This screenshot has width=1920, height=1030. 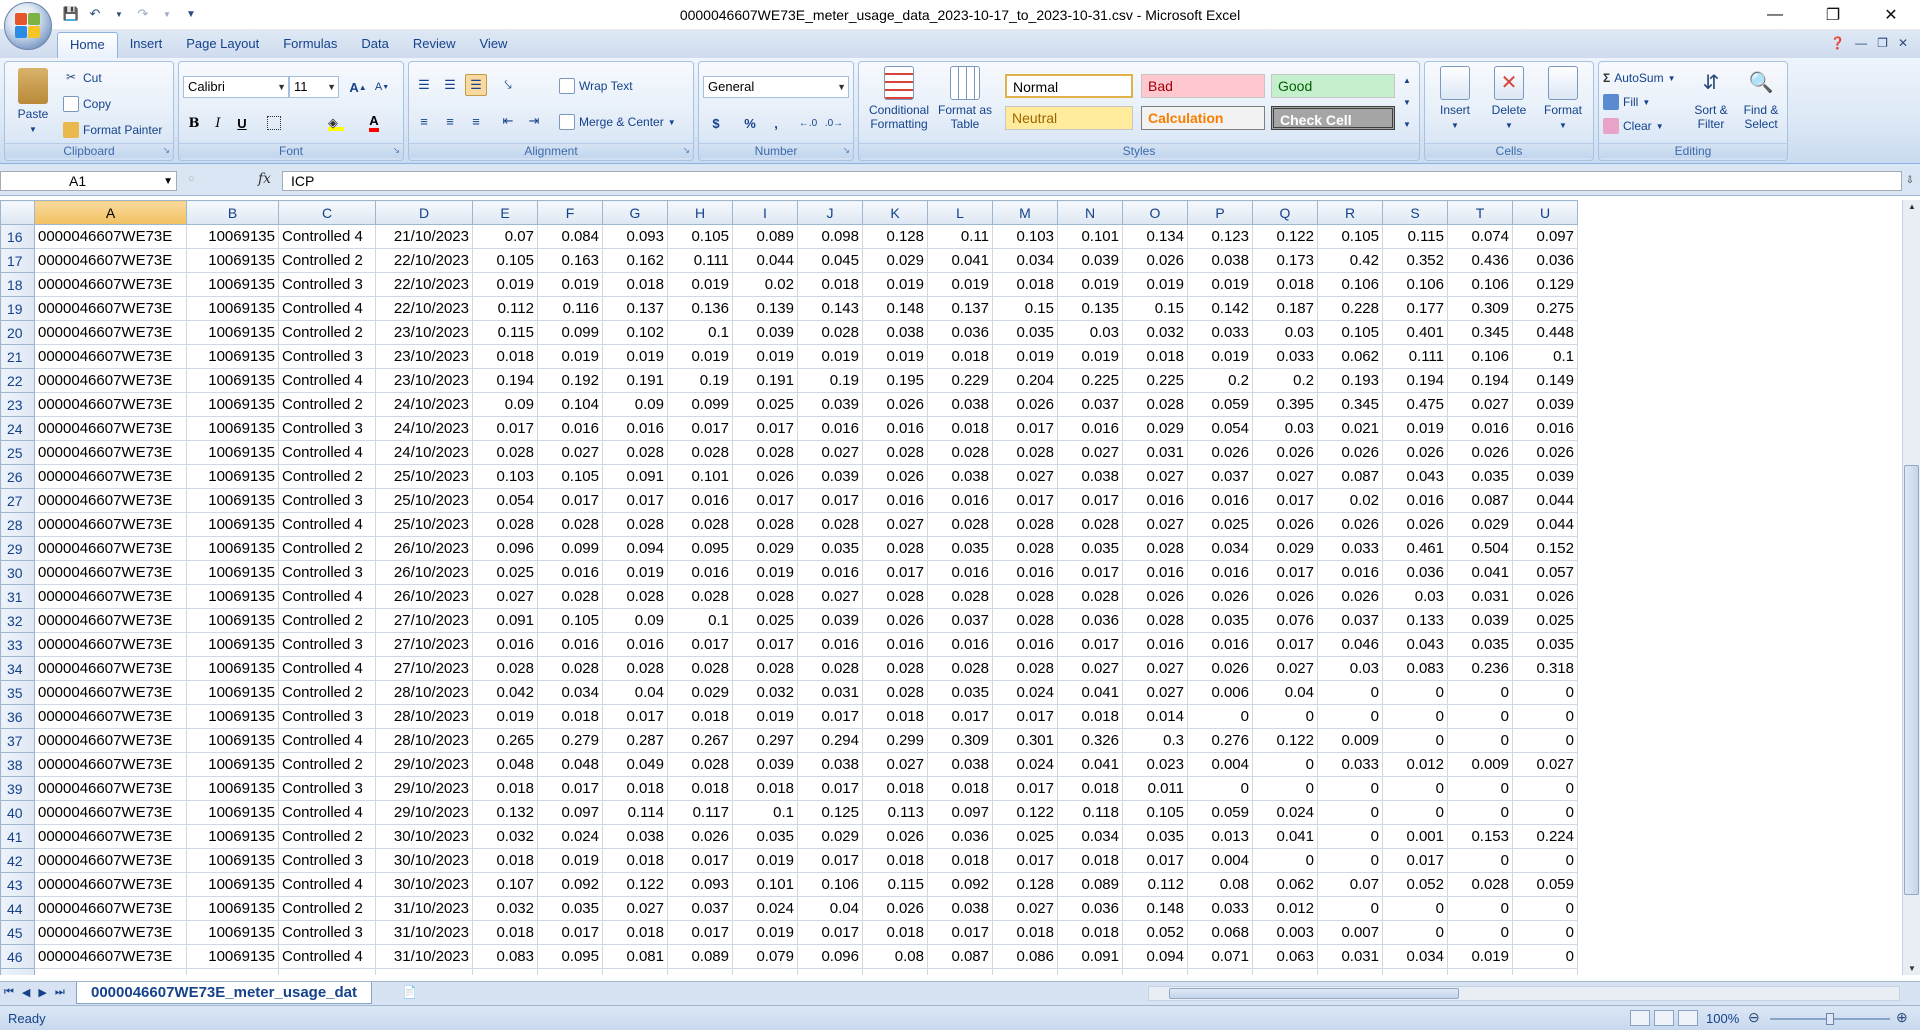 I want to click on cut-button: ✂ Cut, so click(x=82, y=78).